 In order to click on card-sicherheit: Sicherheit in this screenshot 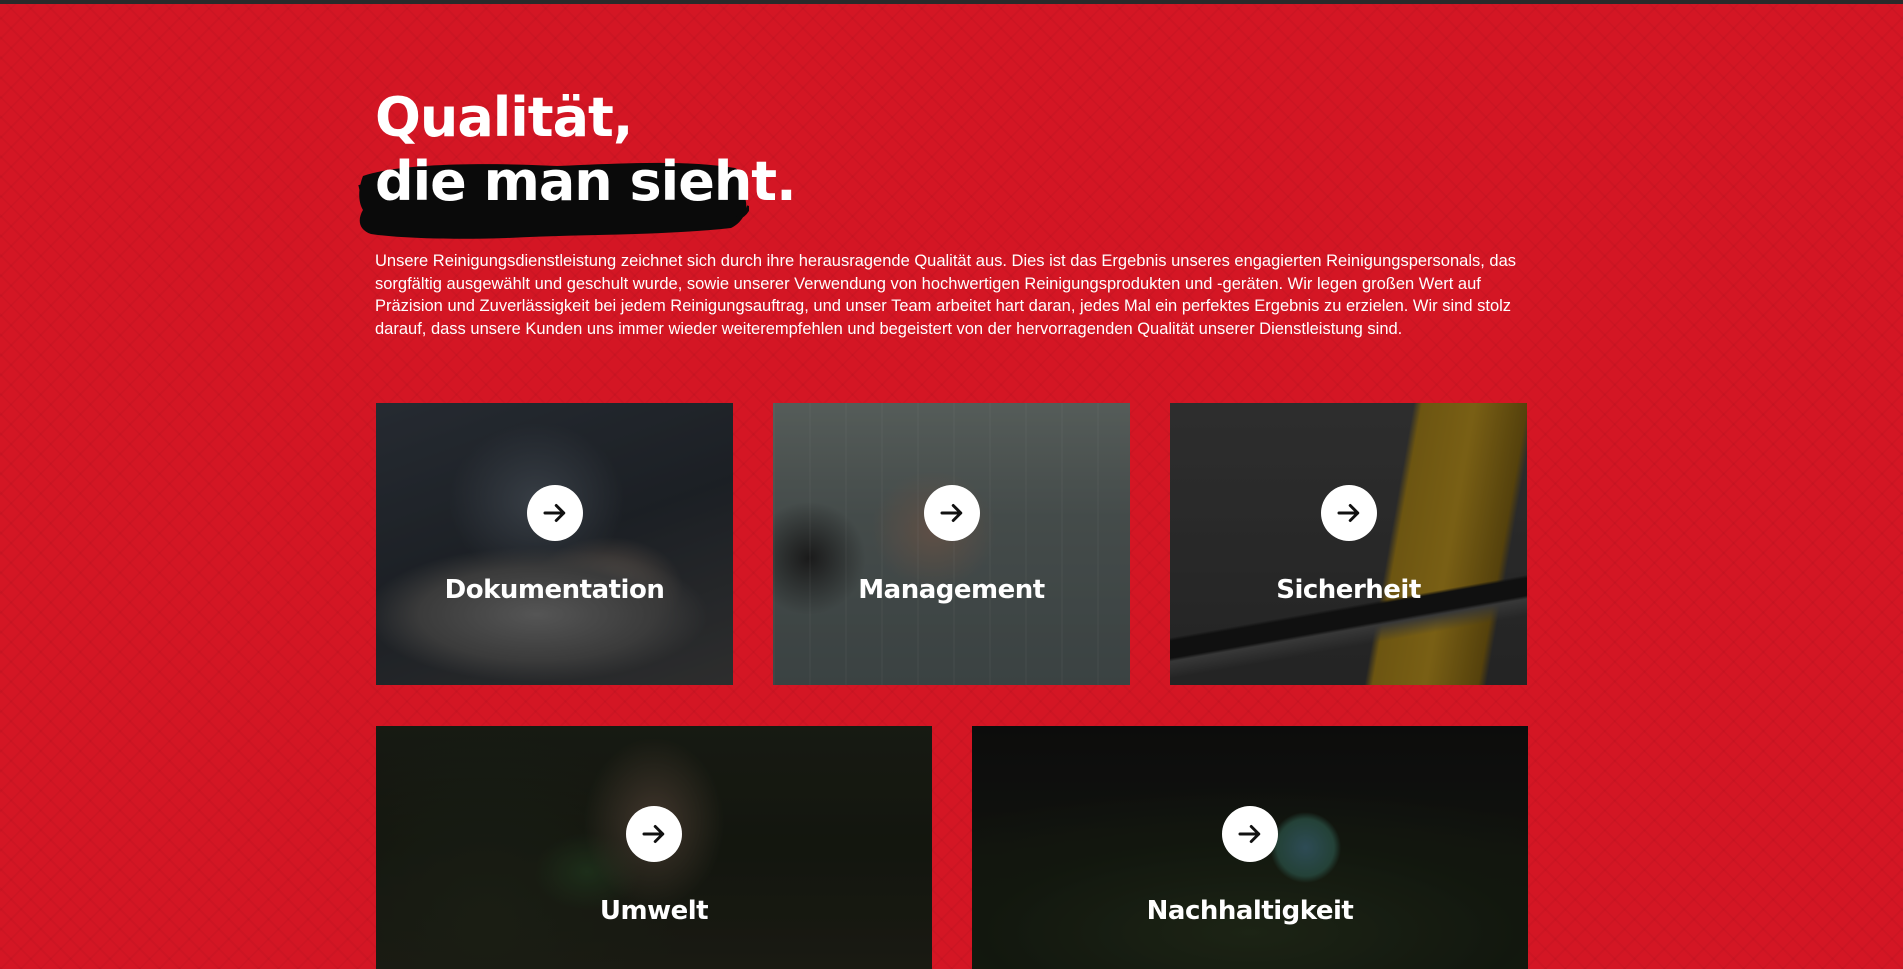, I will do `click(1348, 544)`.